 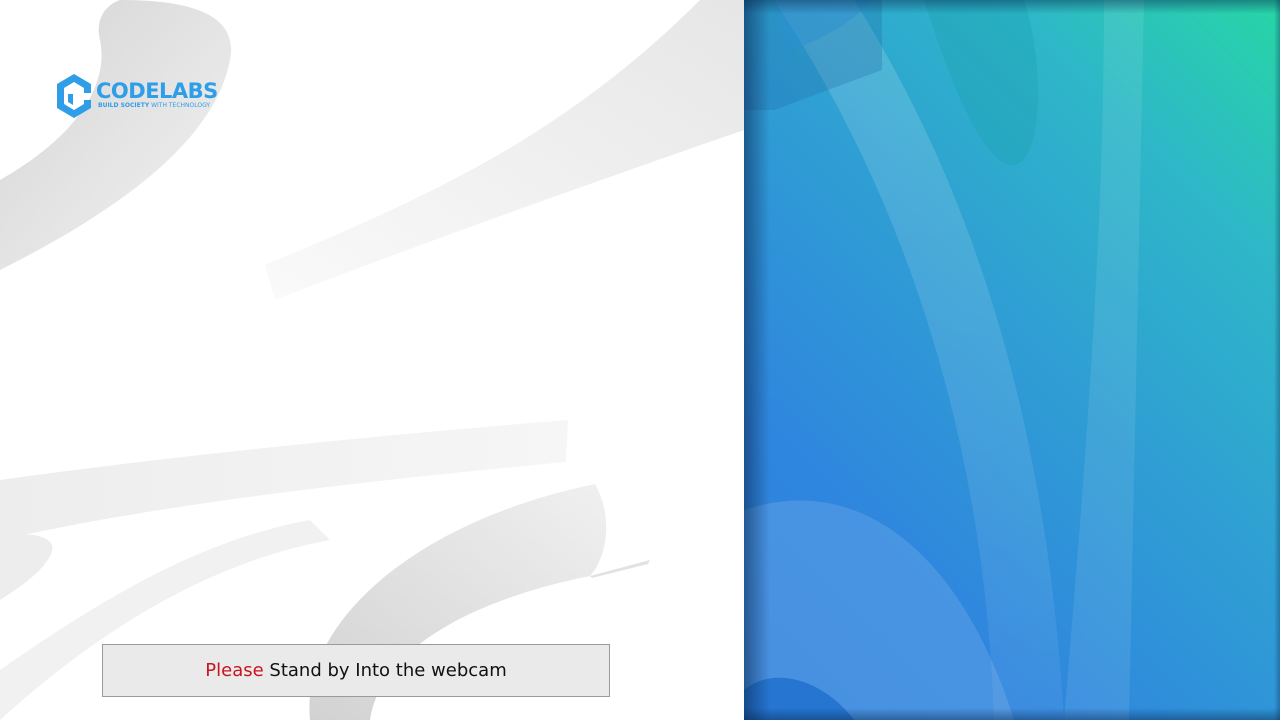 What do you see at coordinates (385, 670) in the screenshot?
I see `caption-text: Stand by Into the webcam` at bounding box center [385, 670].